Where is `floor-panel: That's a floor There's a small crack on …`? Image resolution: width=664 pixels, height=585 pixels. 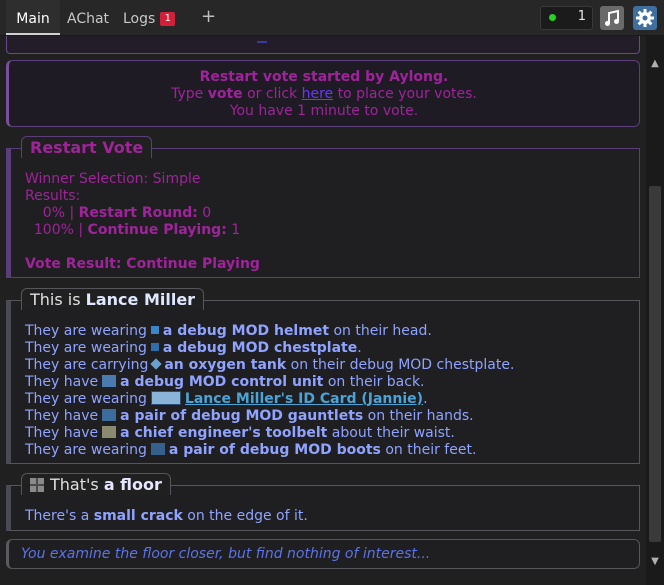
floor-panel: That's a floor There's a small crack on … is located at coordinates (323, 502).